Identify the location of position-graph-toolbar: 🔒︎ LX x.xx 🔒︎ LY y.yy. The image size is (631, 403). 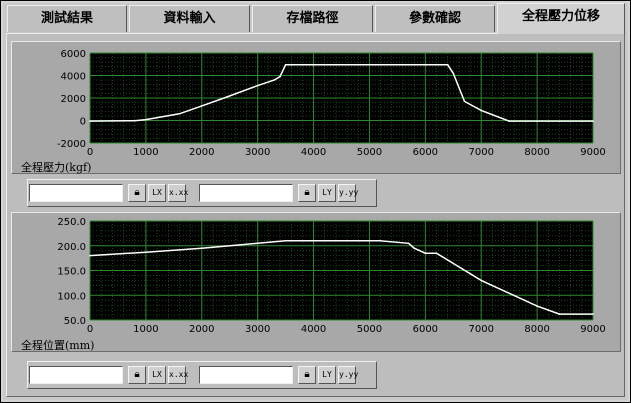
(202, 375).